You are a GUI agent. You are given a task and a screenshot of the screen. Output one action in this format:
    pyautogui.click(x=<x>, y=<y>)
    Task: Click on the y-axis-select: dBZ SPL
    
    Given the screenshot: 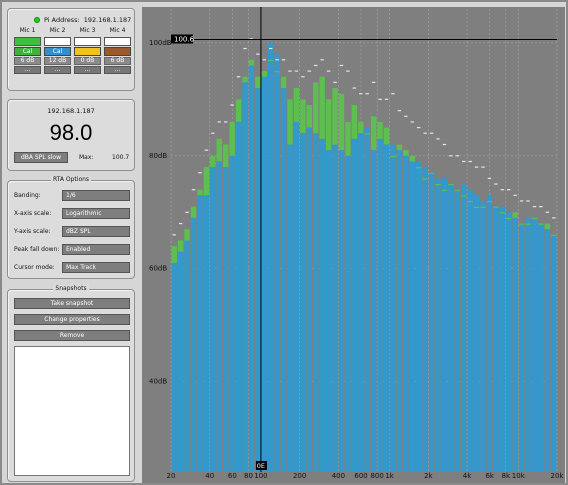 What is the action you would take?
    pyautogui.click(x=96, y=231)
    